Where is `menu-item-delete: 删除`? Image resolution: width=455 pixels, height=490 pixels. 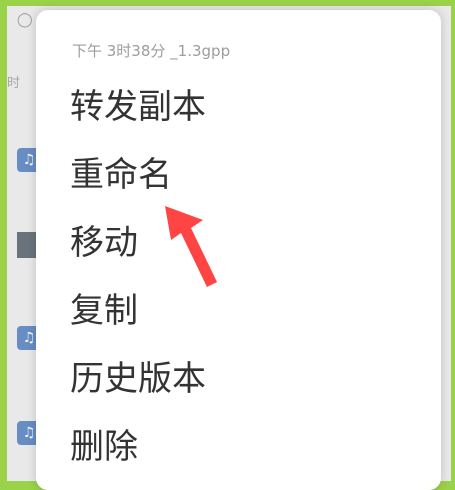
menu-item-delete: 删除 is located at coordinates (104, 447).